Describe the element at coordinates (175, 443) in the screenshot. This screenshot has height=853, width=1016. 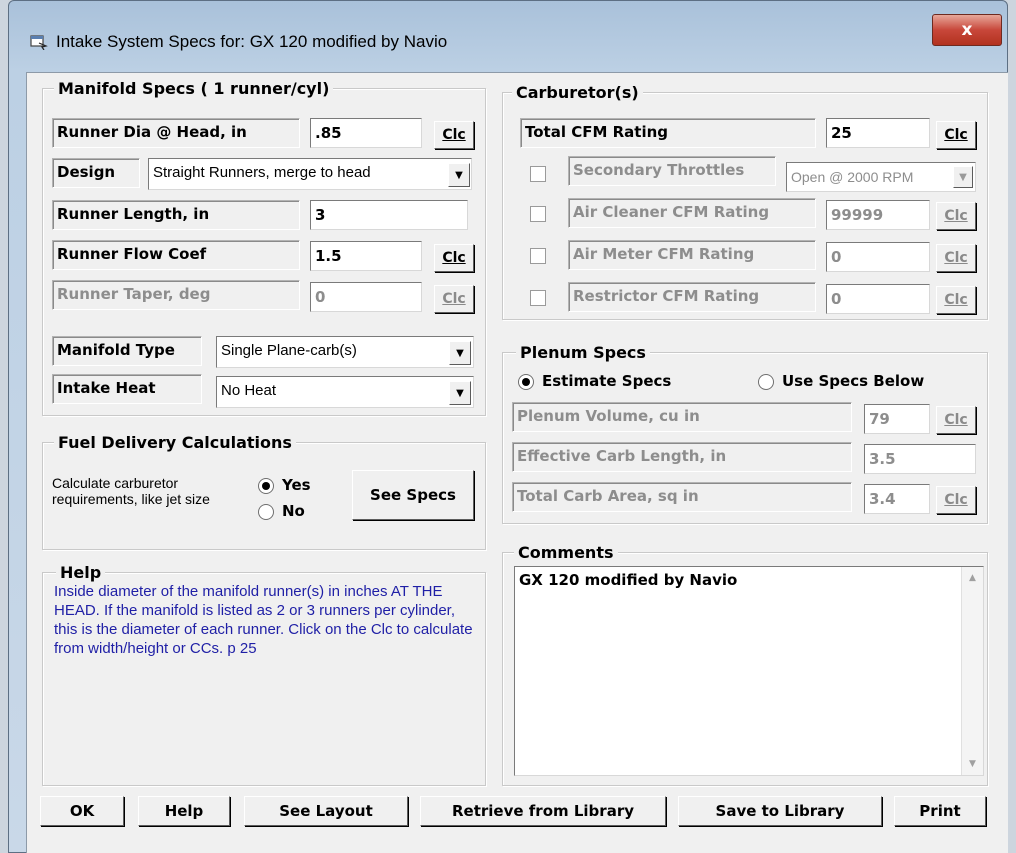
I see `fuel-delivery-legend: Fuel Delivery Calculations` at that location.